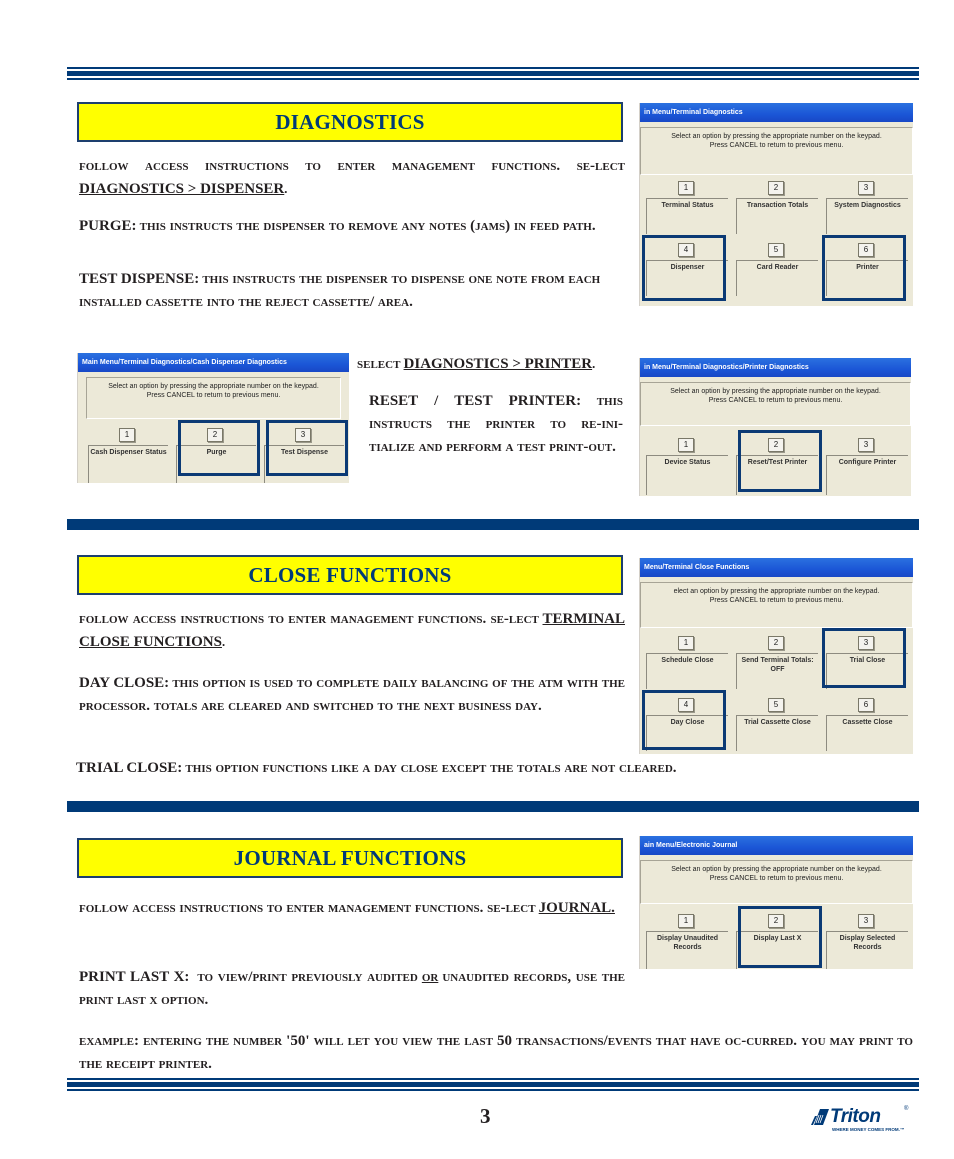 Image resolution: width=954 pixels, height=1159 pixels. Describe the element at coordinates (139, 279) in the screenshot. I see `test-dispense-label: TEST DISPENSE:` at that location.